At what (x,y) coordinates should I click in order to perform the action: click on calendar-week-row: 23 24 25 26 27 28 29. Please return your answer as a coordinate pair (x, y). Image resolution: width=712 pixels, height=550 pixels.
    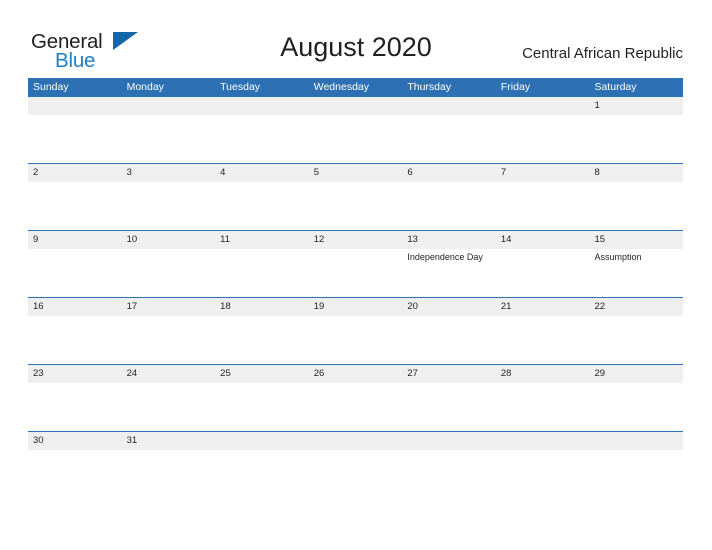
    Looking at the image, I should click on (355, 397).